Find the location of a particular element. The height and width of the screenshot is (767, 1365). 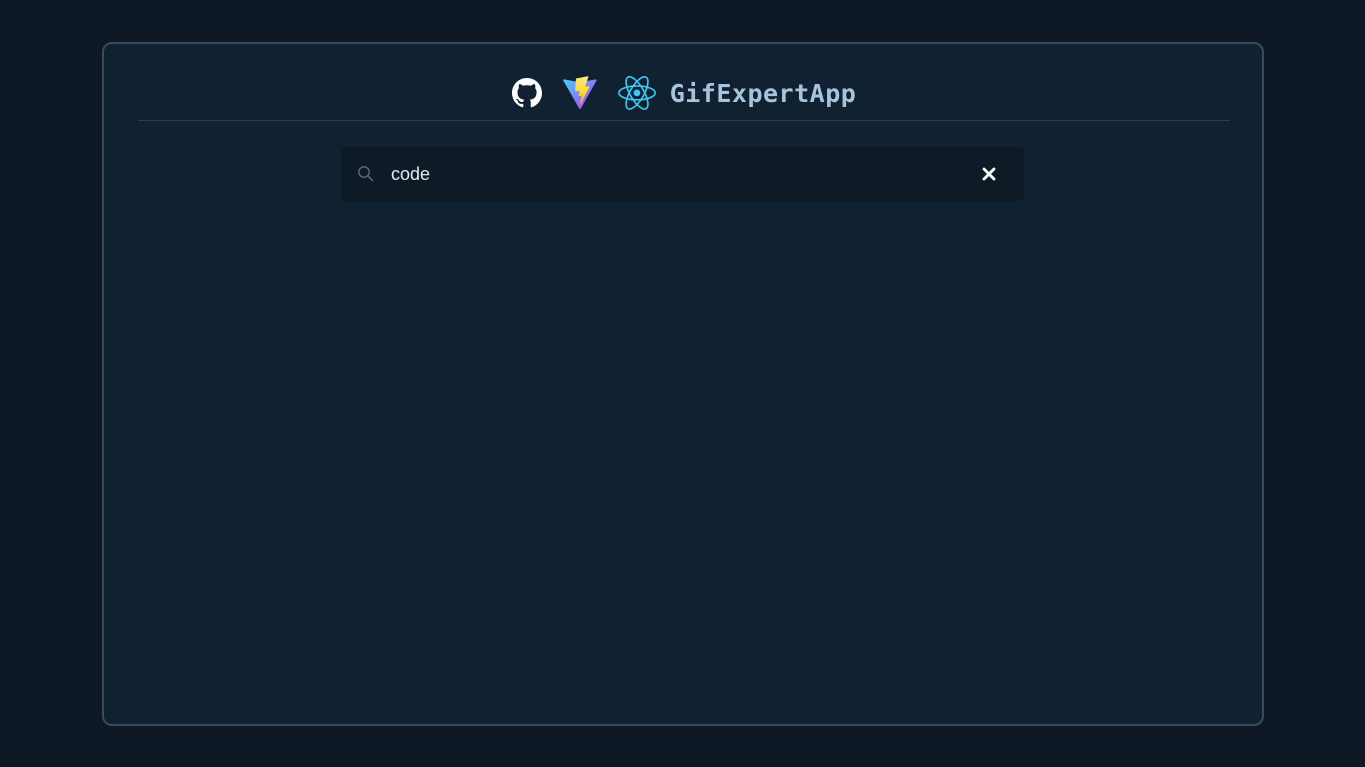

header-content: GifExpertApp is located at coordinates (684, 93).